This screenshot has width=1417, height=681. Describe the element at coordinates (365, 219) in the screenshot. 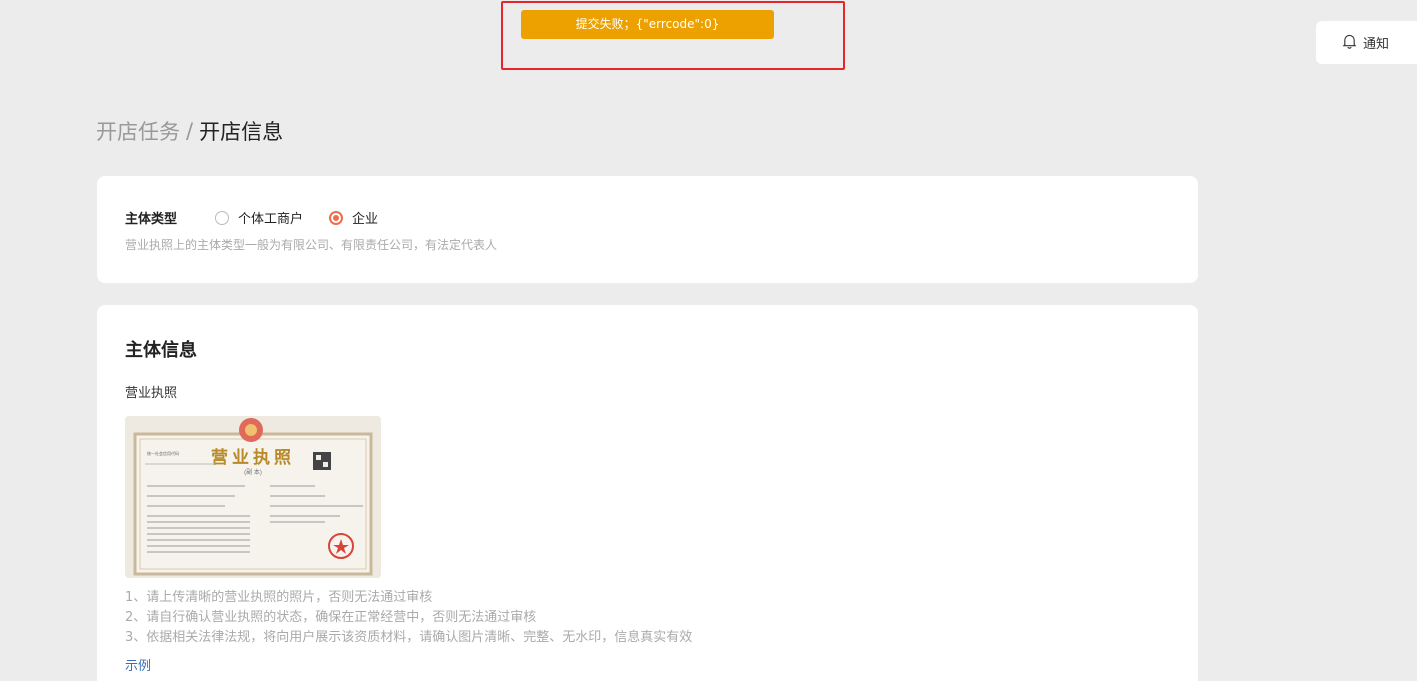

I see `radio-enterprise-label: 企业` at that location.